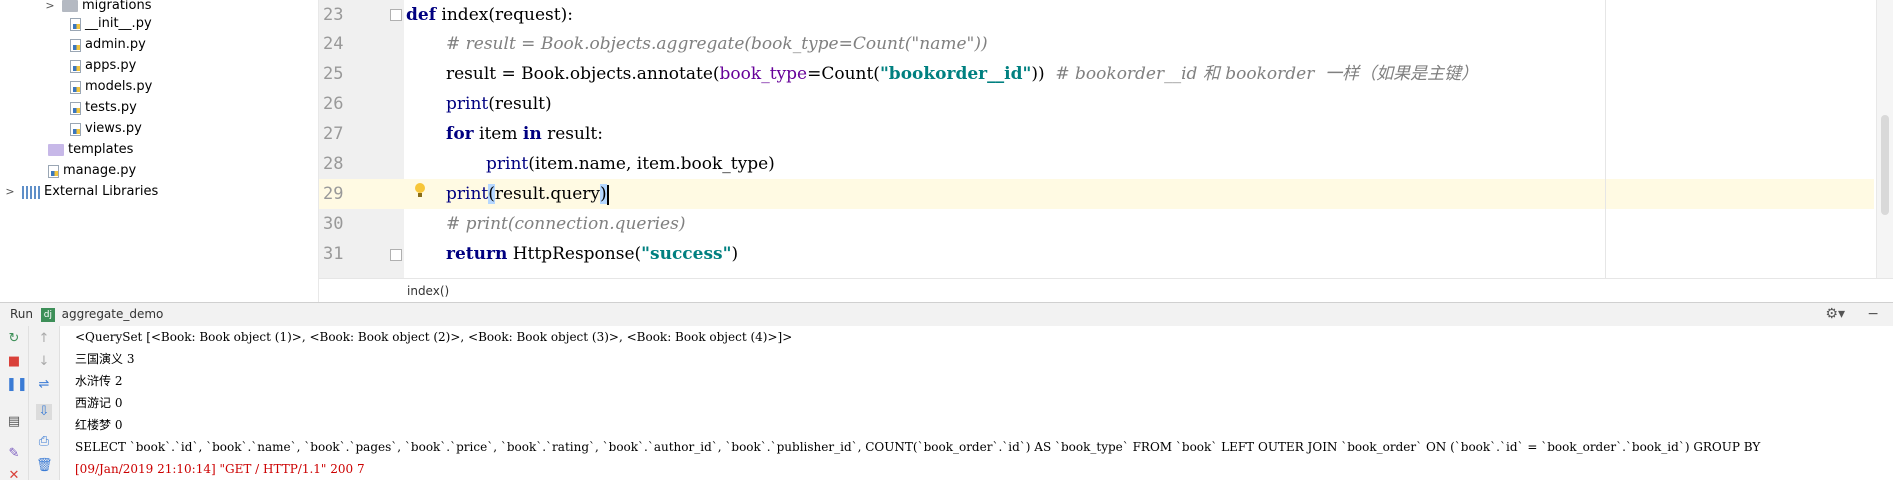 This screenshot has height=484, width=1893. What do you see at coordinates (763, 74) in the screenshot?
I see `keyword-argument: book_type` at bounding box center [763, 74].